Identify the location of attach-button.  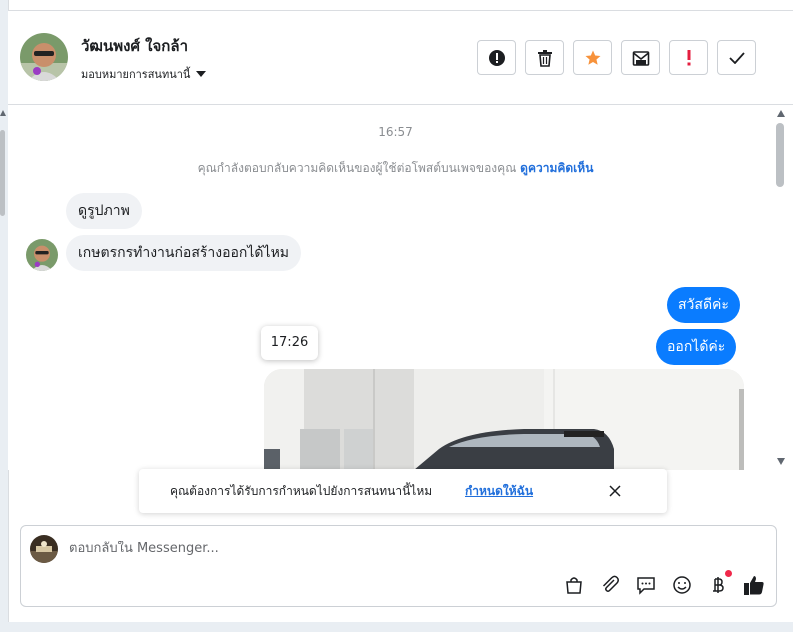
(610, 585).